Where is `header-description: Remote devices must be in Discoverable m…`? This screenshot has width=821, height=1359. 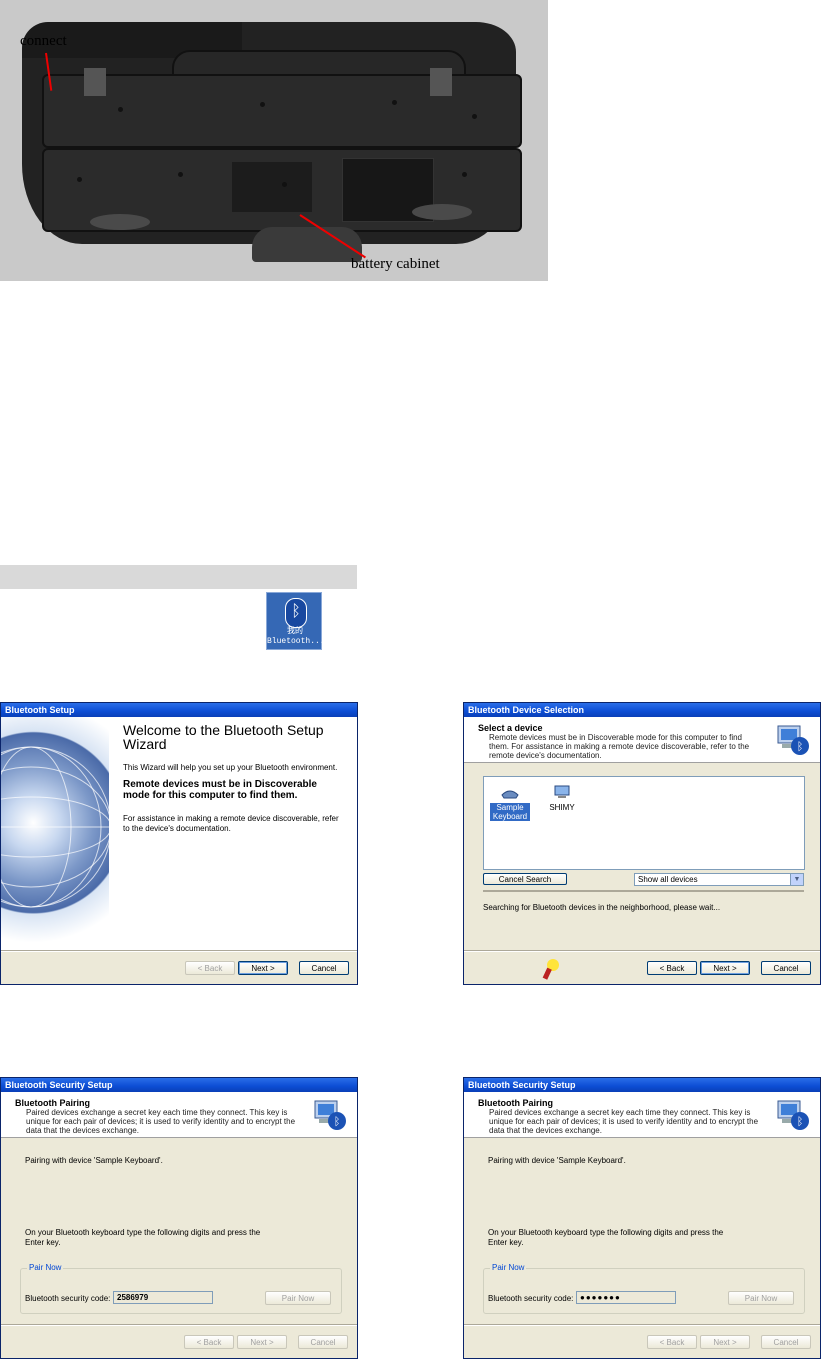
header-description: Remote devices must be in Discoverable m… is located at coordinates (619, 746).